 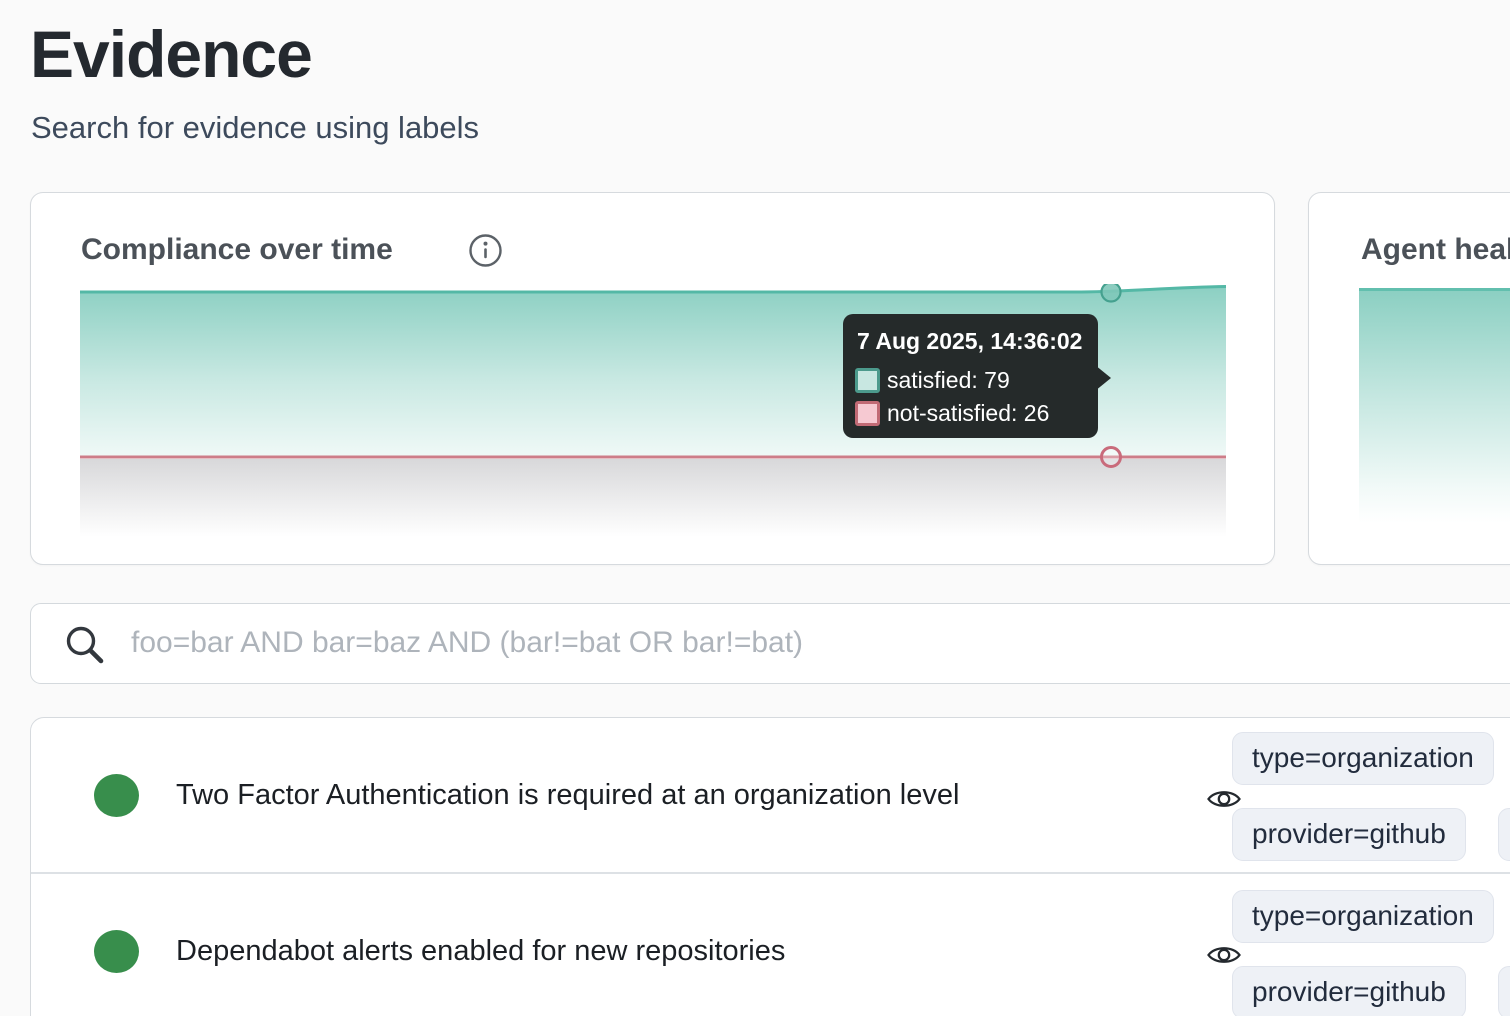 I want to click on not-satisfied-marker-ring, so click(x=1111, y=457).